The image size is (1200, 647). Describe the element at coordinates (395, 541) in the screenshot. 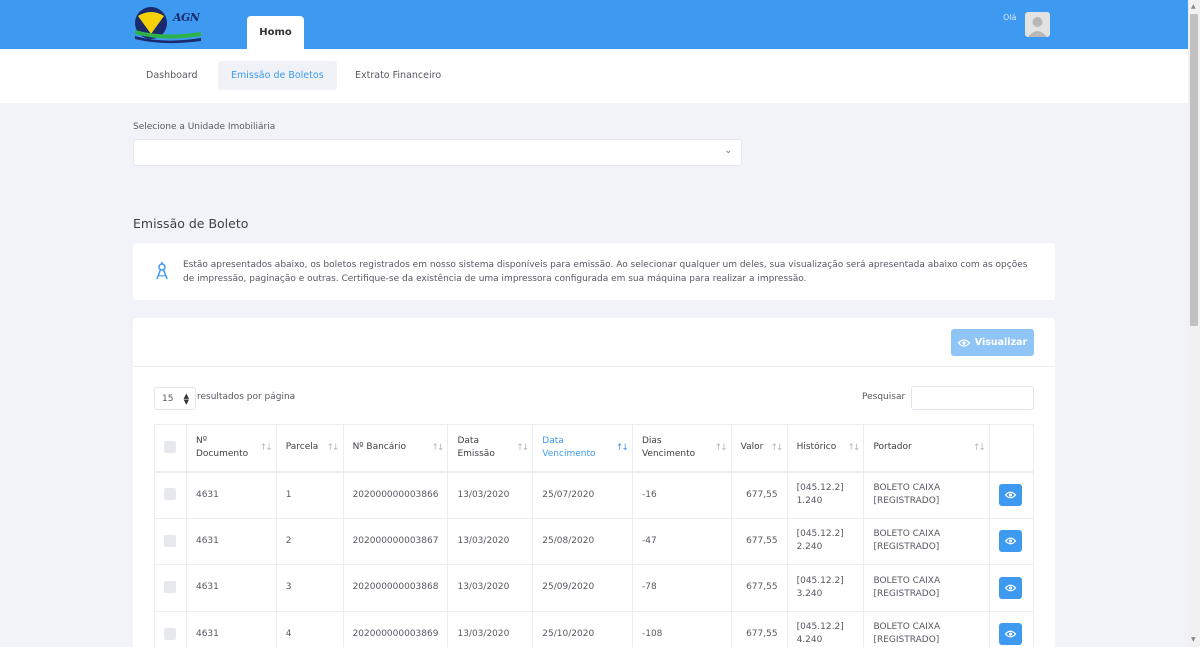

I see `cell-bancario: 202000000003867` at that location.